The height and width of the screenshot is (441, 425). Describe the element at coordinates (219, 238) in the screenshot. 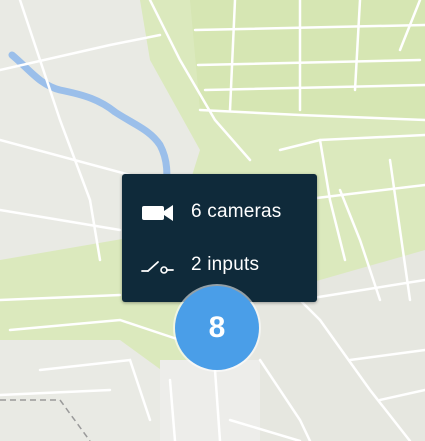

I see `cluster-tooltip: 6 cameras 2 inputs` at that location.